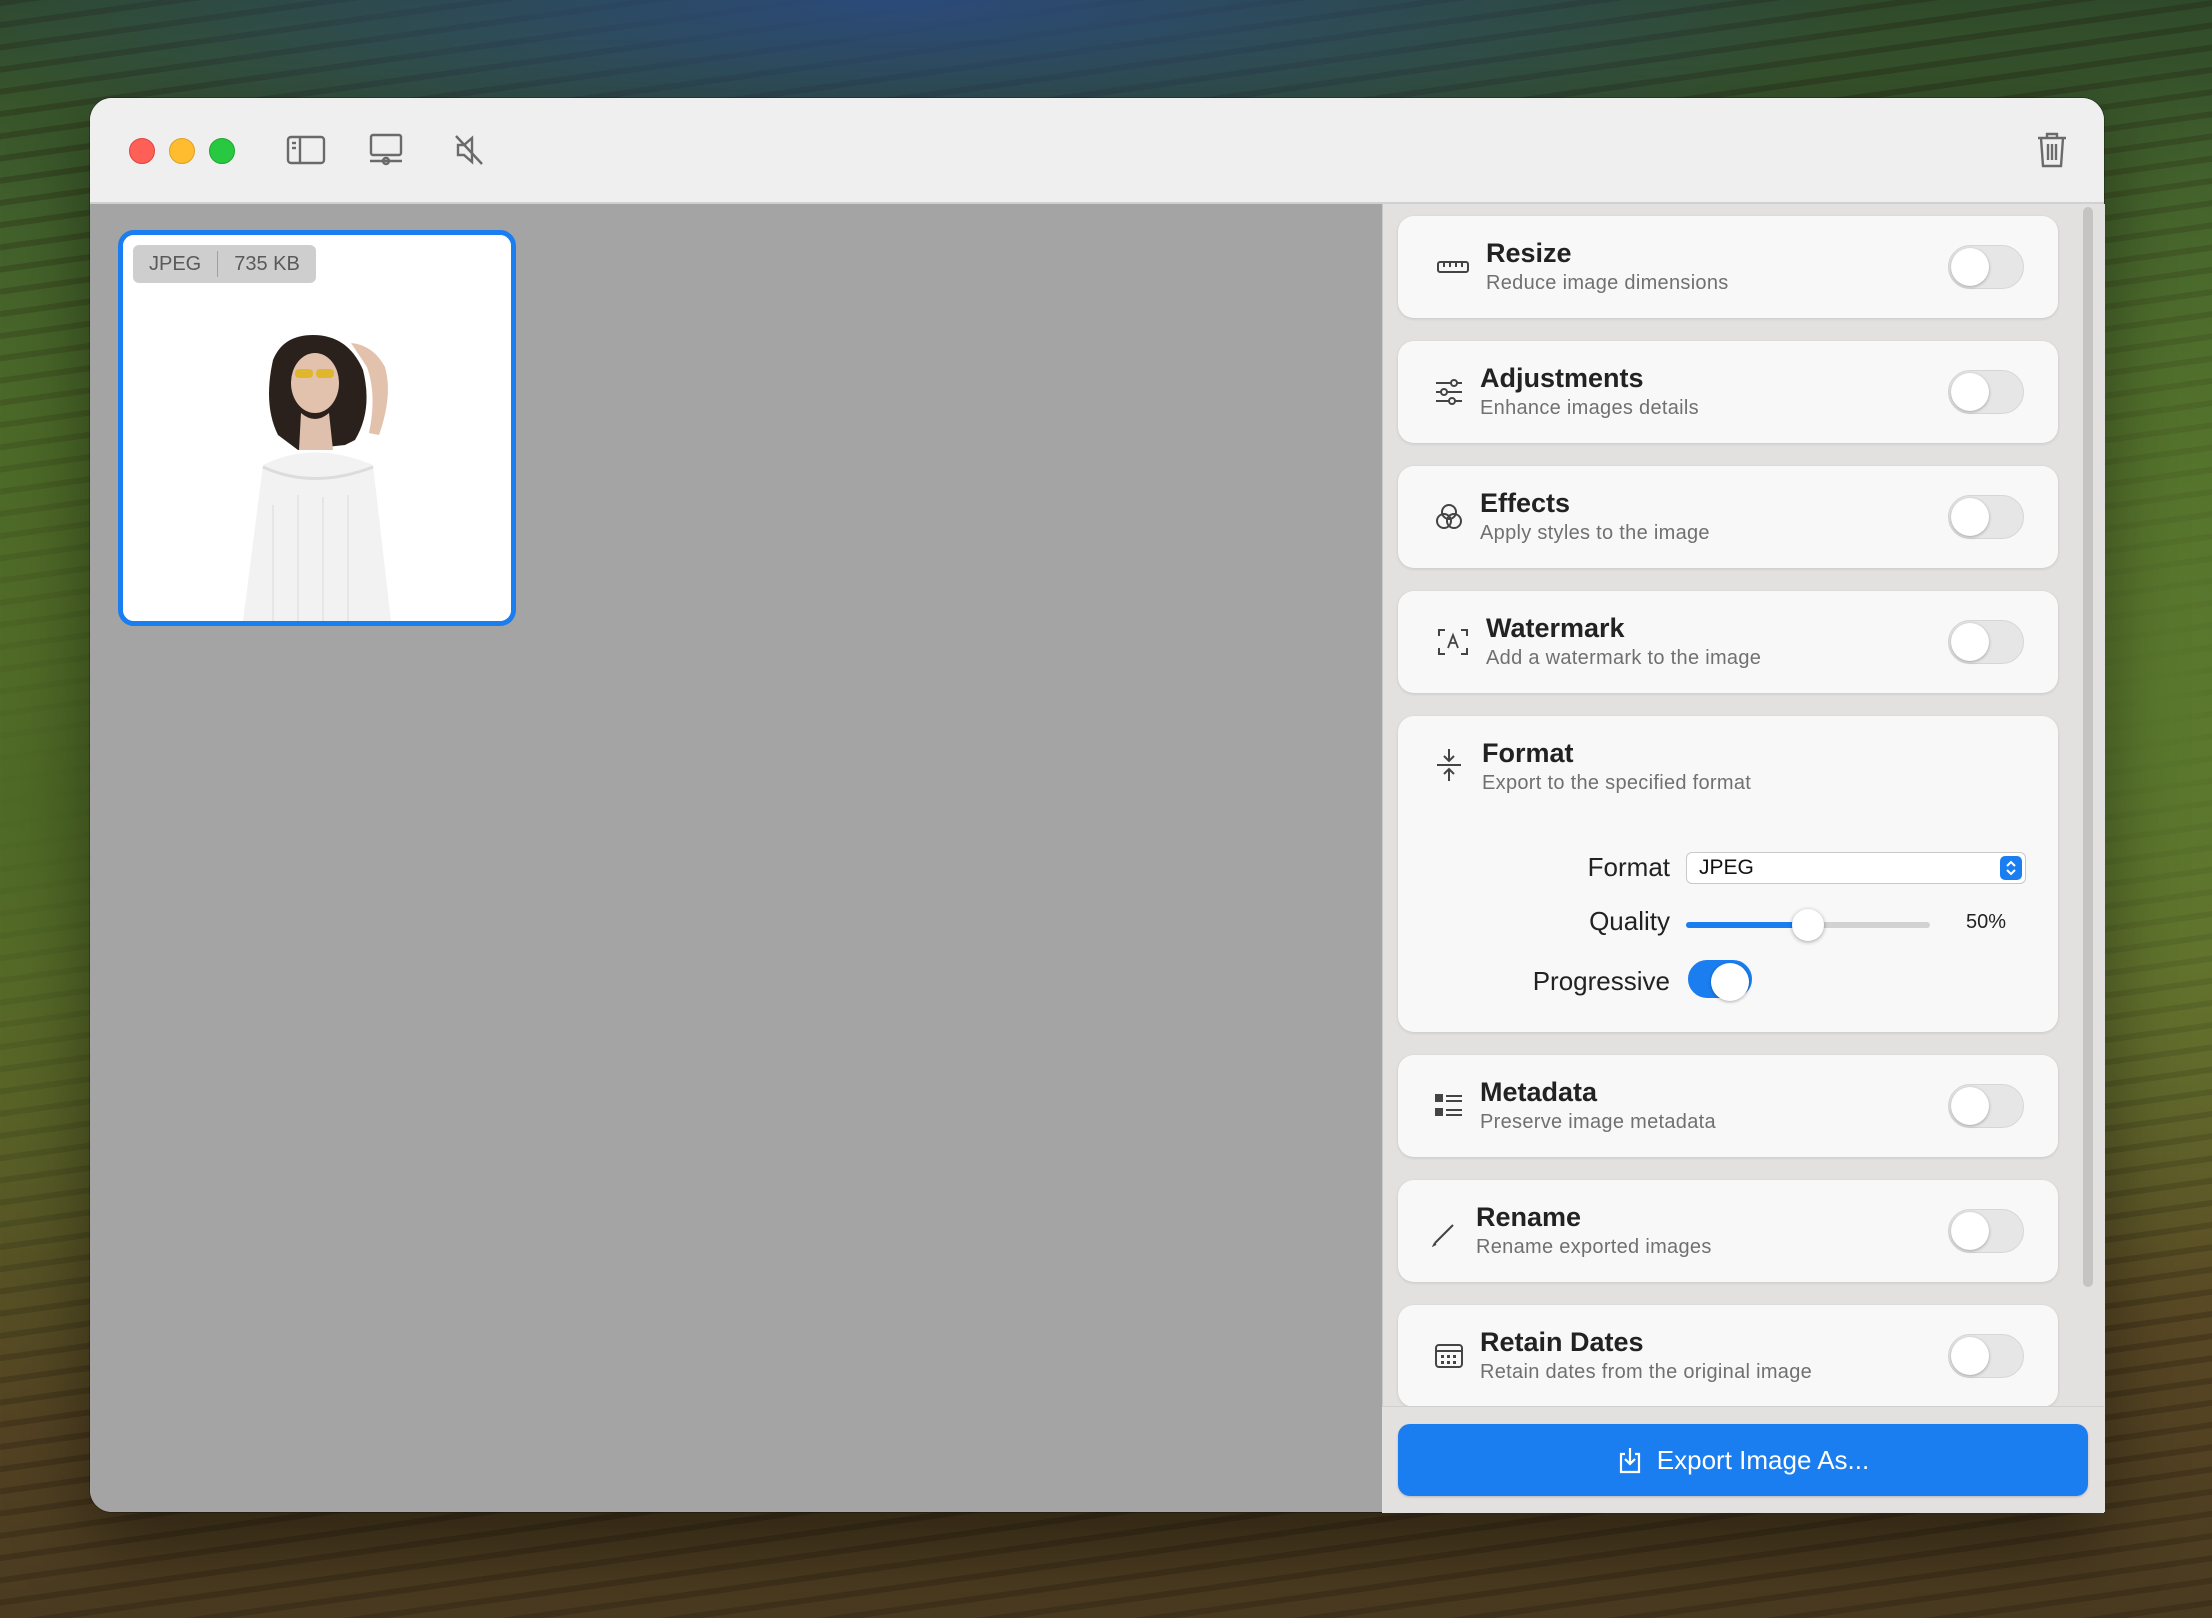 Image resolution: width=2212 pixels, height=1618 pixels. What do you see at coordinates (1986, 1106) in the screenshot?
I see `metadata-toggle` at bounding box center [1986, 1106].